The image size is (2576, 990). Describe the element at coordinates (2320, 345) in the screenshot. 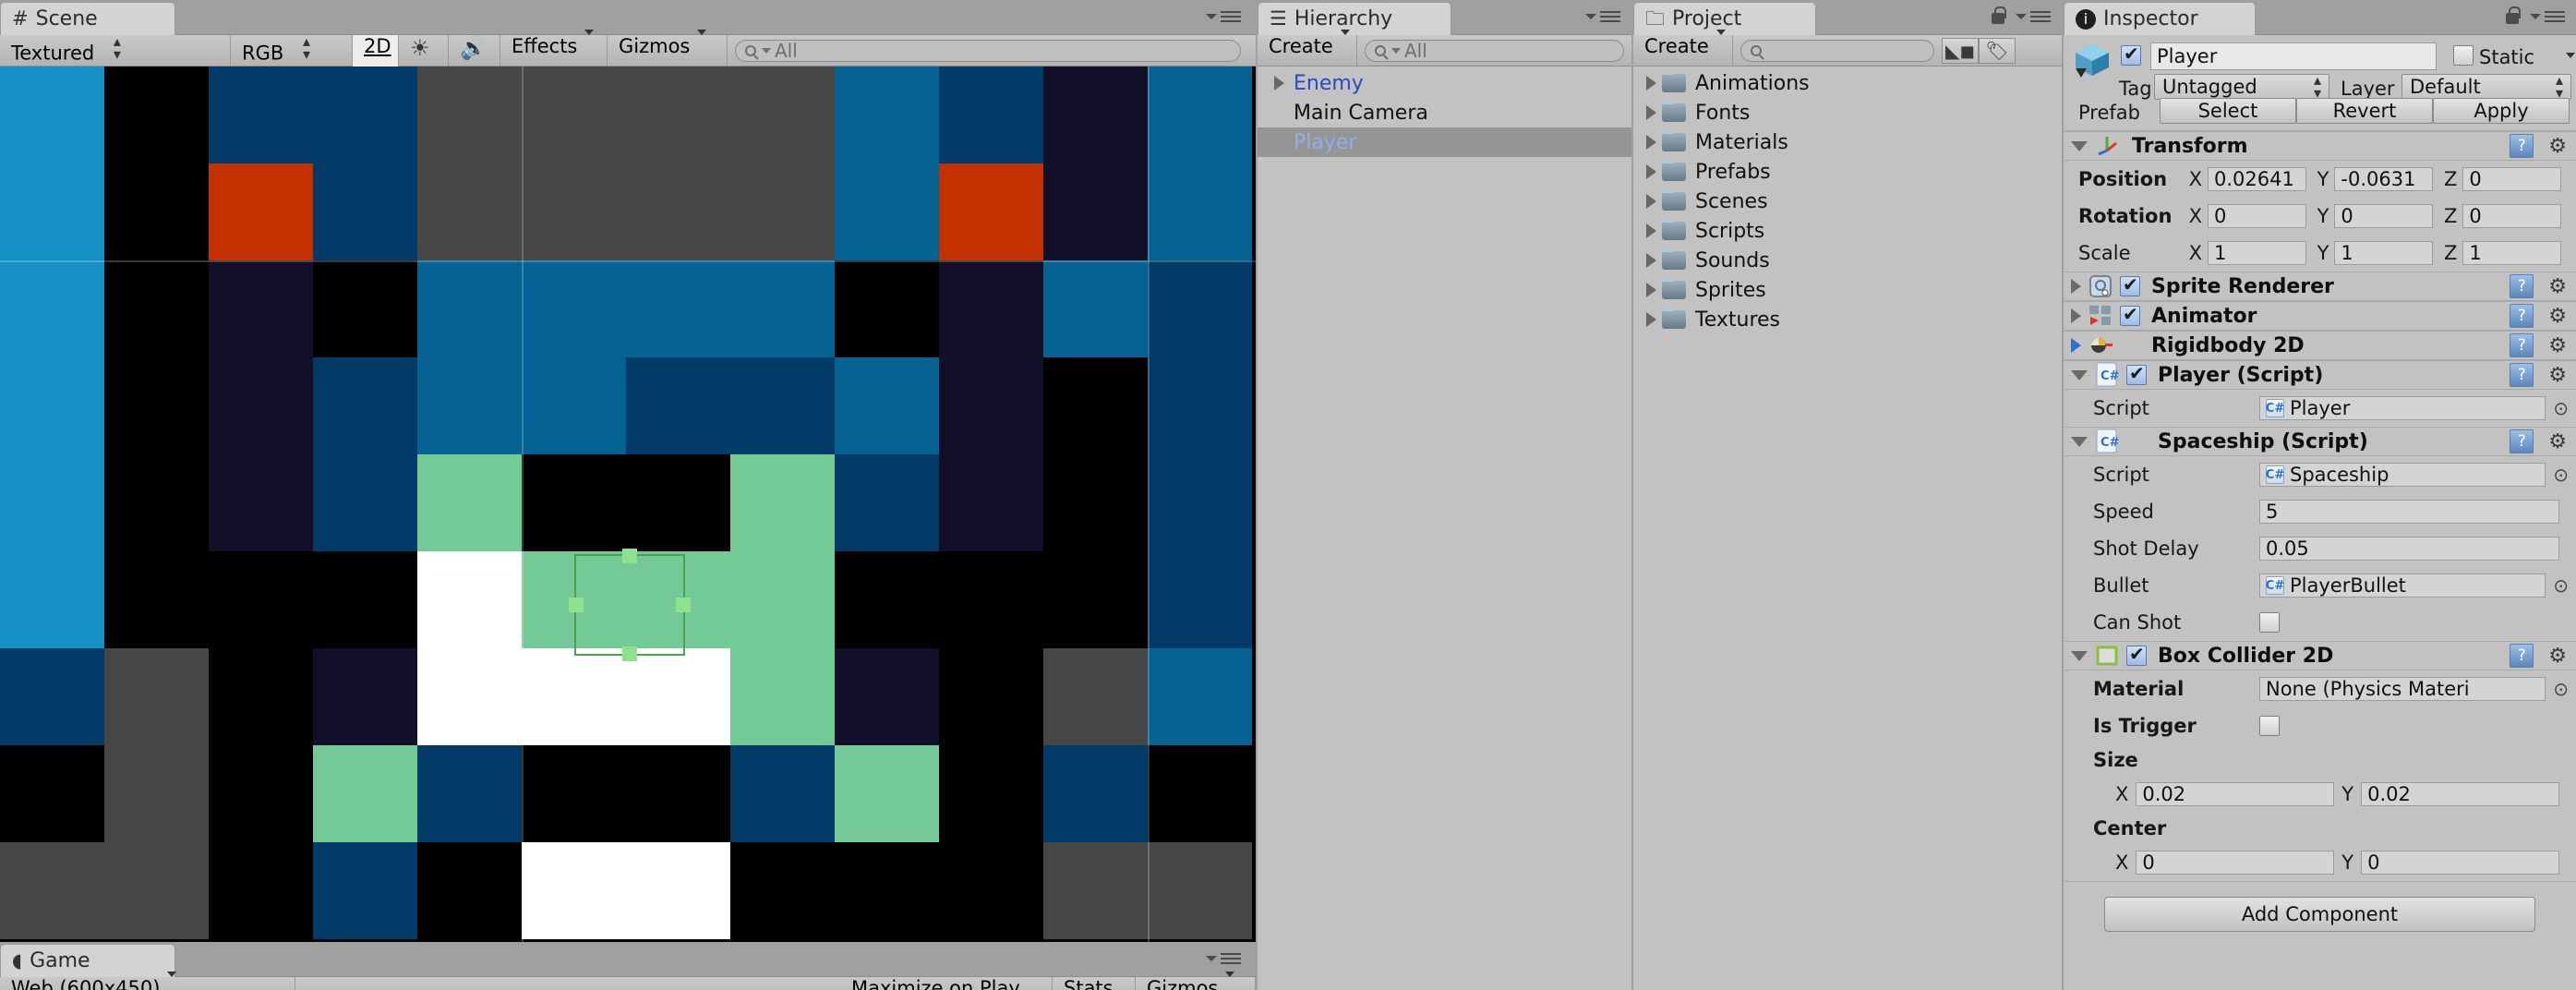

I see `component-header-component-2: Rigidbody 2D? ⚙` at that location.